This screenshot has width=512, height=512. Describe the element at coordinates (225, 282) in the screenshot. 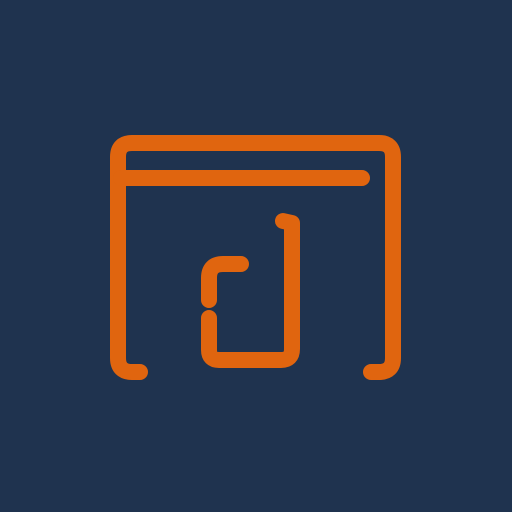

I see `letter-d-bowl-top` at that location.